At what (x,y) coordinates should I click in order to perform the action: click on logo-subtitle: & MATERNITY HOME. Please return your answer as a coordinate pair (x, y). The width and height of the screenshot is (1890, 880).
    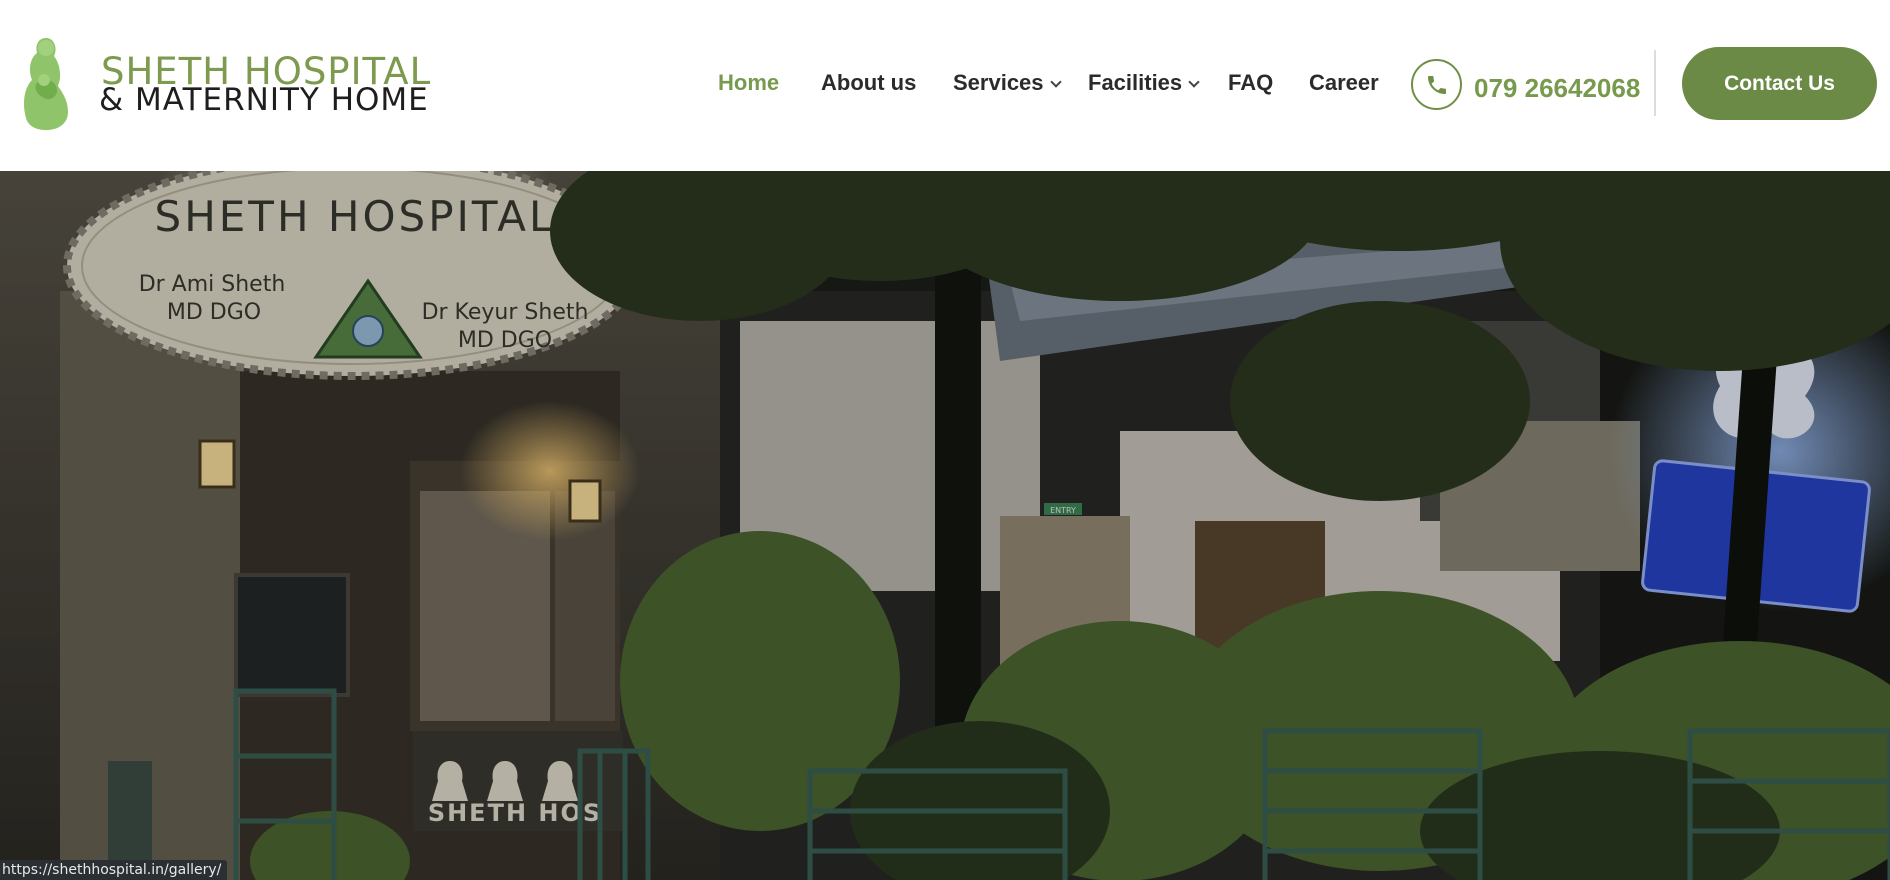
    Looking at the image, I should click on (264, 100).